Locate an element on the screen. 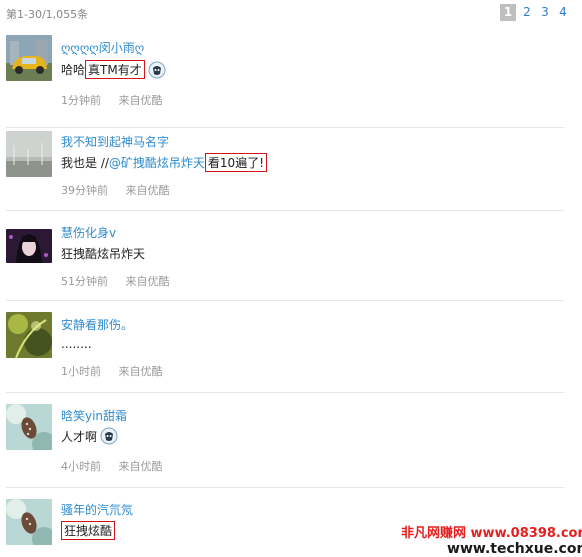  watermark: 非凡网赚网 www.08398.com www.techxue.com is located at coordinates (491, 539).